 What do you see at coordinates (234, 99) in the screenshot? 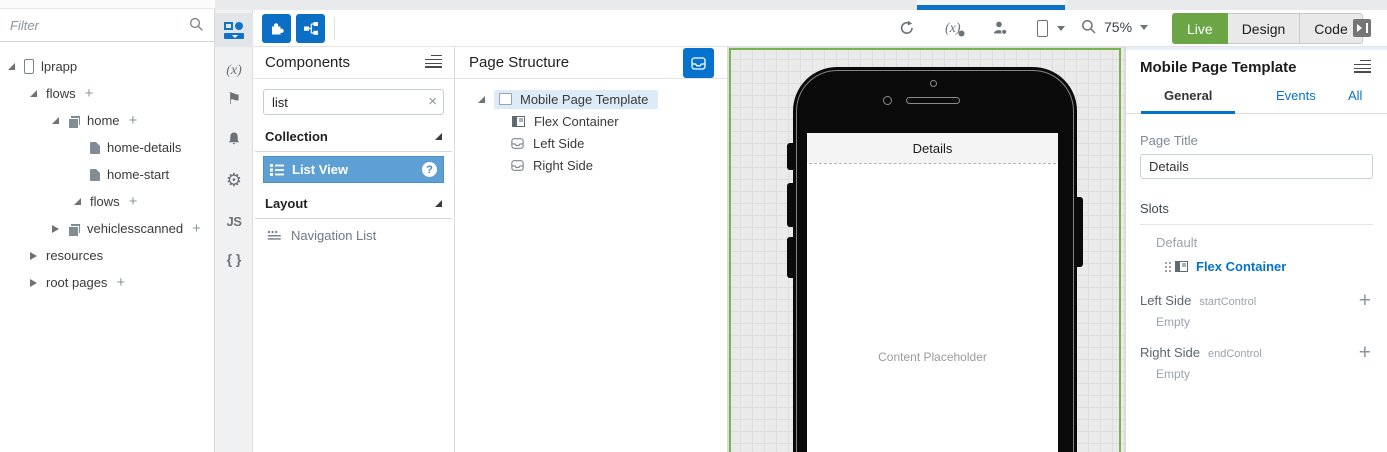
I see `flag-icon: ⚑` at bounding box center [234, 99].